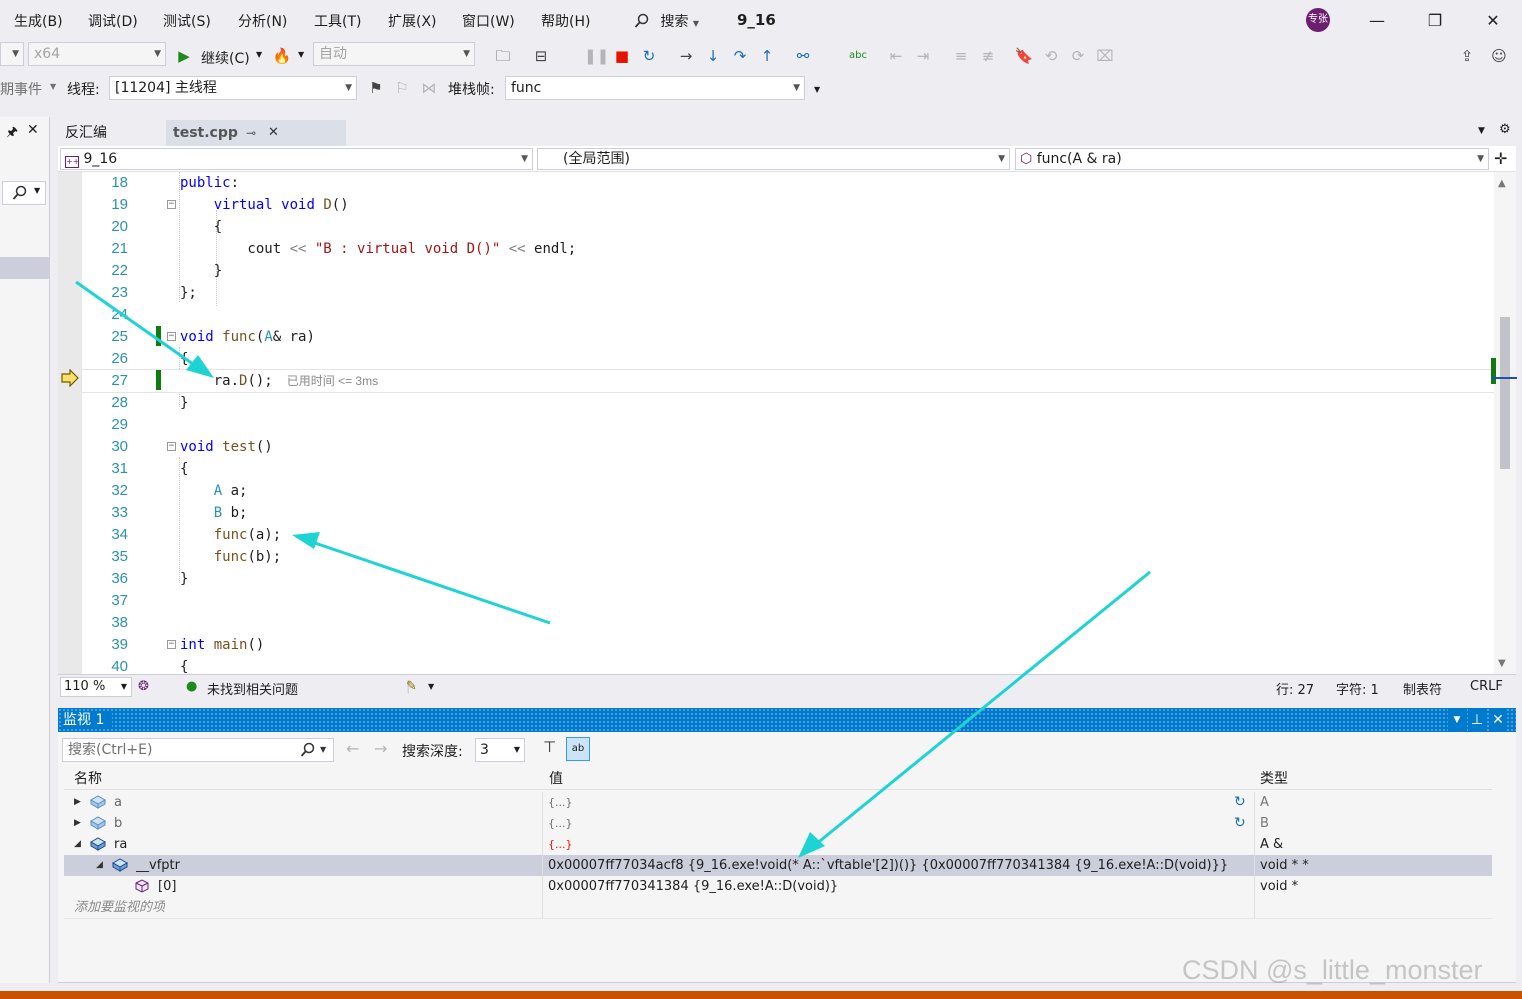  What do you see at coordinates (1318, 20) in the screenshot?
I see `avatar: 专张` at bounding box center [1318, 20].